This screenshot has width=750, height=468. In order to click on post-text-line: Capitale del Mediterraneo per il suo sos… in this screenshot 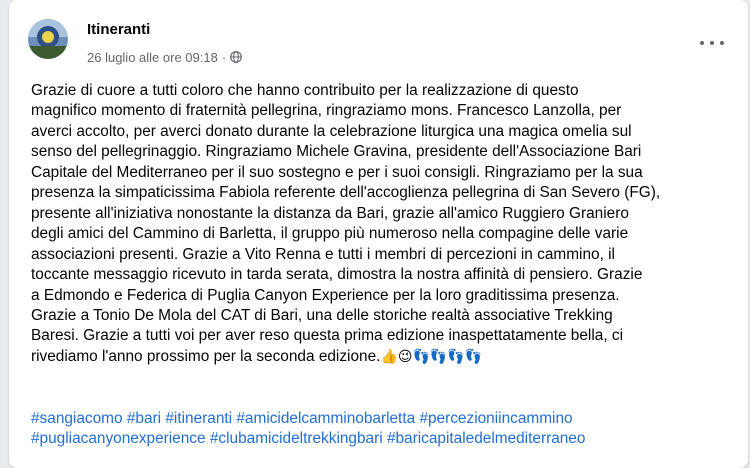, I will do `click(337, 172)`.